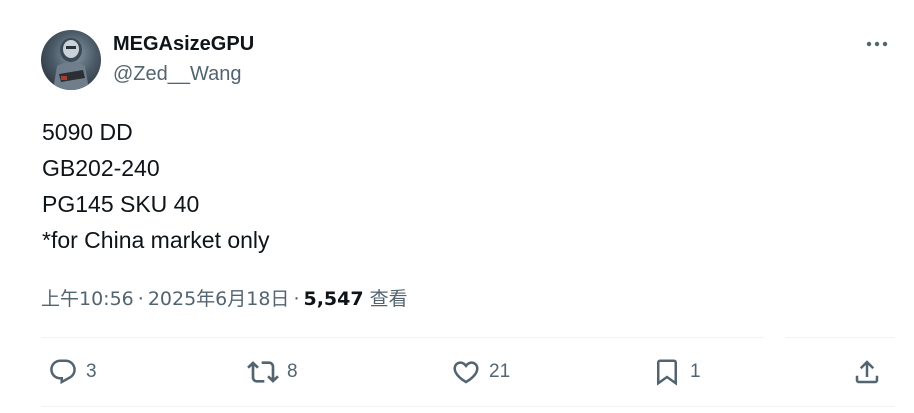 This screenshot has height=413, width=914. I want to click on author-display-name: MEGAsizeGPU, so click(183, 44).